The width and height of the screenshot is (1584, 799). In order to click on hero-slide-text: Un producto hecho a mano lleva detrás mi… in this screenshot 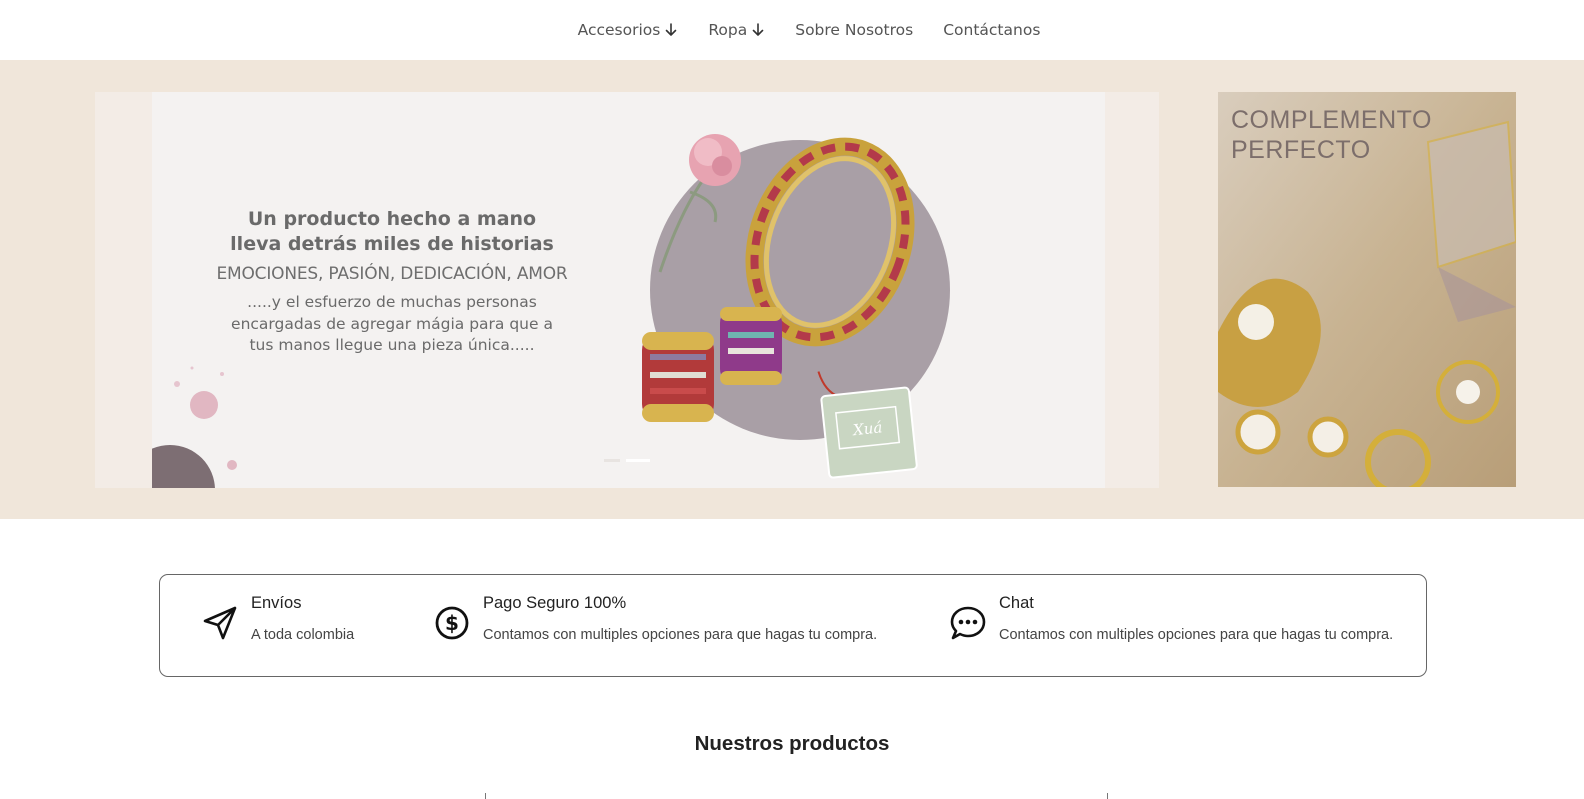, I will do `click(392, 282)`.